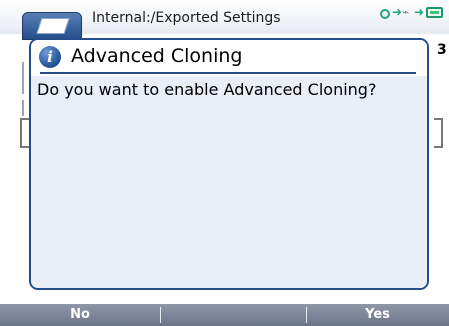 Image resolution: width=449 pixels, height=326 pixels. I want to click on sheet-icon, so click(53, 26).